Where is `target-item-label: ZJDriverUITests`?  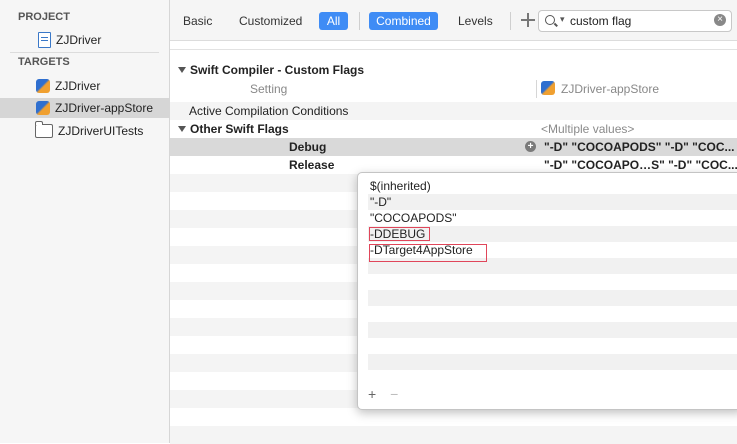 target-item-label: ZJDriverUITests is located at coordinates (101, 131).